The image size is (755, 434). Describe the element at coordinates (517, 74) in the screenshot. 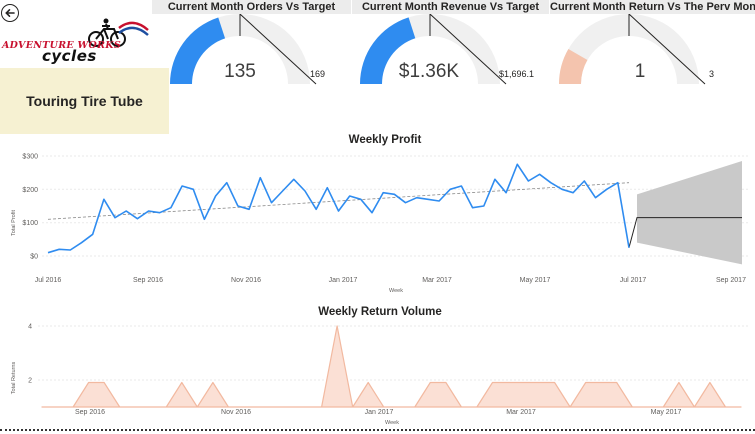

I see `gauge-revenue-target: $1,696.1` at that location.